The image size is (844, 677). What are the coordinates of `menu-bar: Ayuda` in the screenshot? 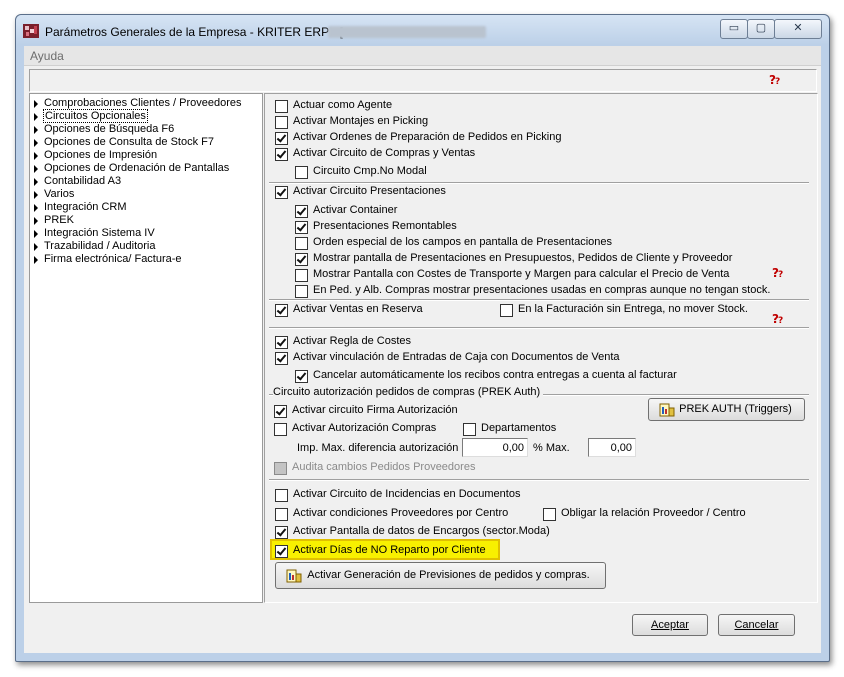 It's located at (422, 56).